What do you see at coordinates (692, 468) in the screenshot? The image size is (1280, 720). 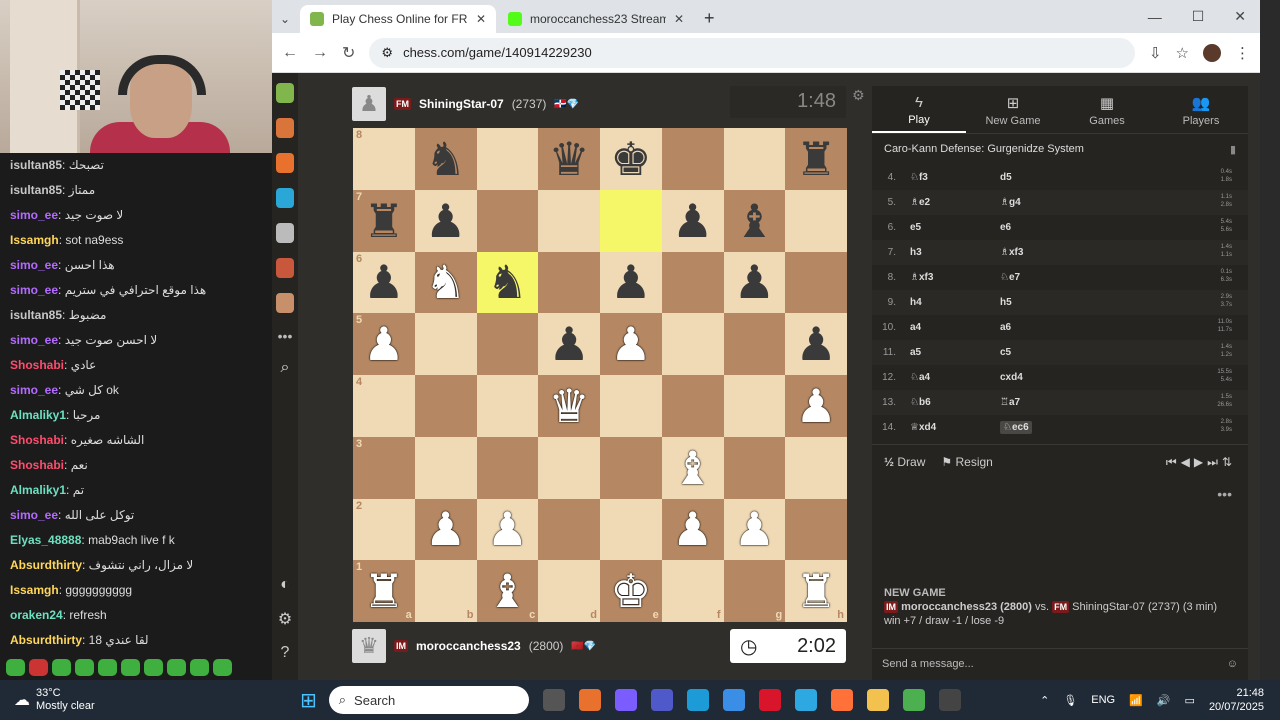 I see `white-bishop-icon: ♝` at bounding box center [692, 468].